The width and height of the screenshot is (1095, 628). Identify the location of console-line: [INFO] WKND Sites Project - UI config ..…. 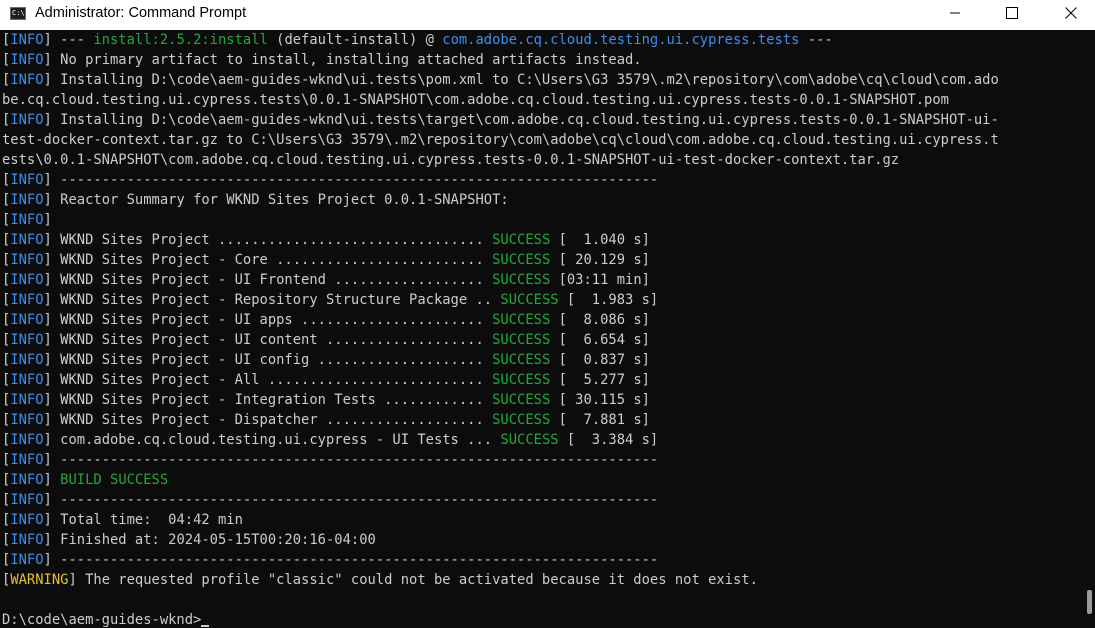
(542, 360).